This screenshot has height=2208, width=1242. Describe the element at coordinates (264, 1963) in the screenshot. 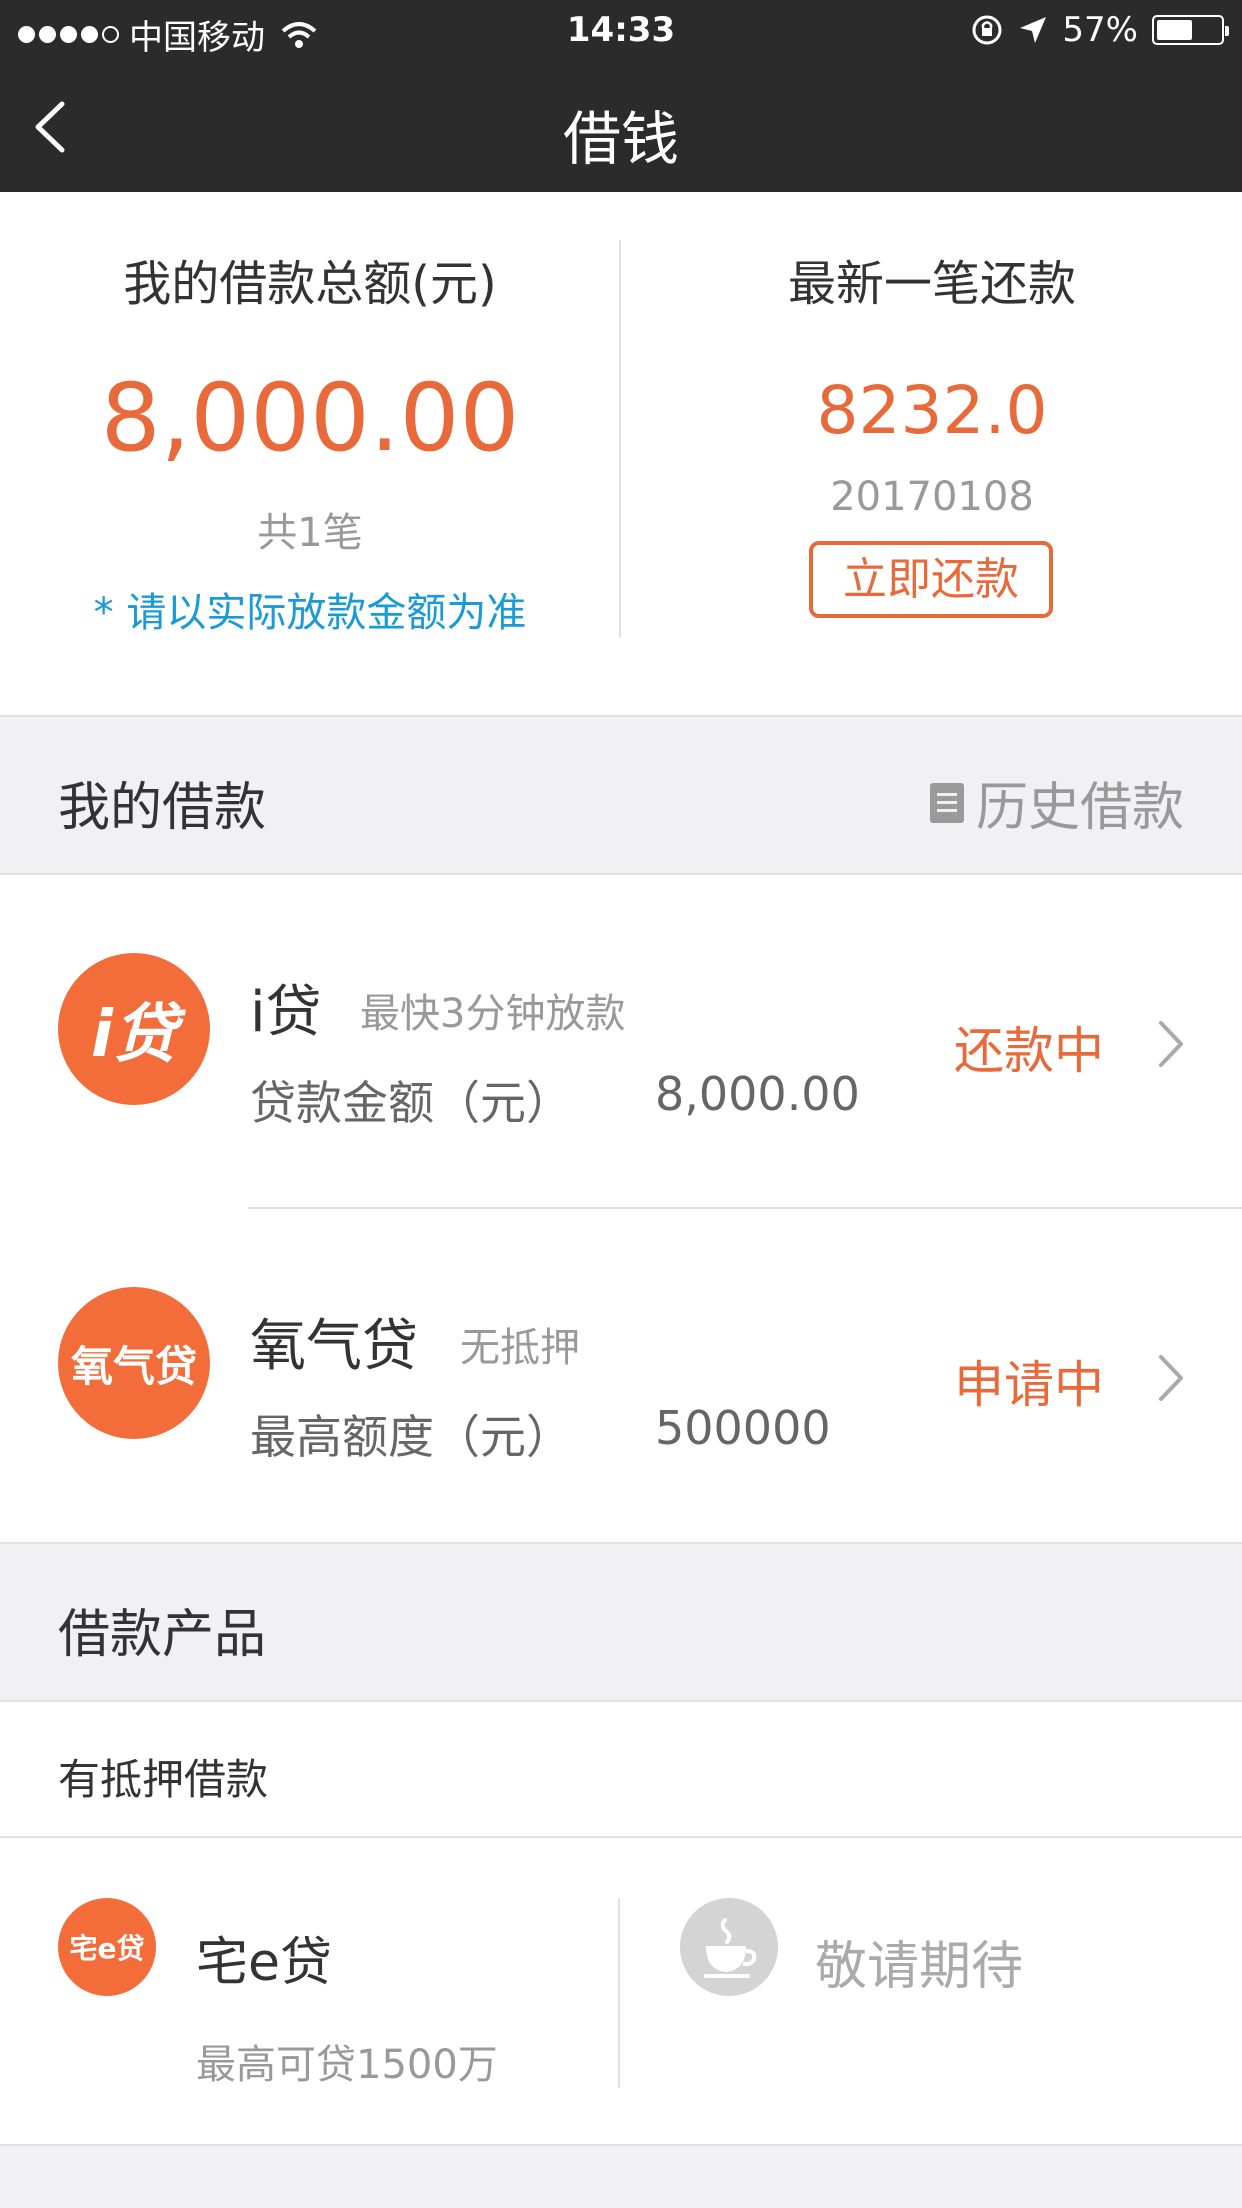

I see `product-name: 宅e贷` at that location.